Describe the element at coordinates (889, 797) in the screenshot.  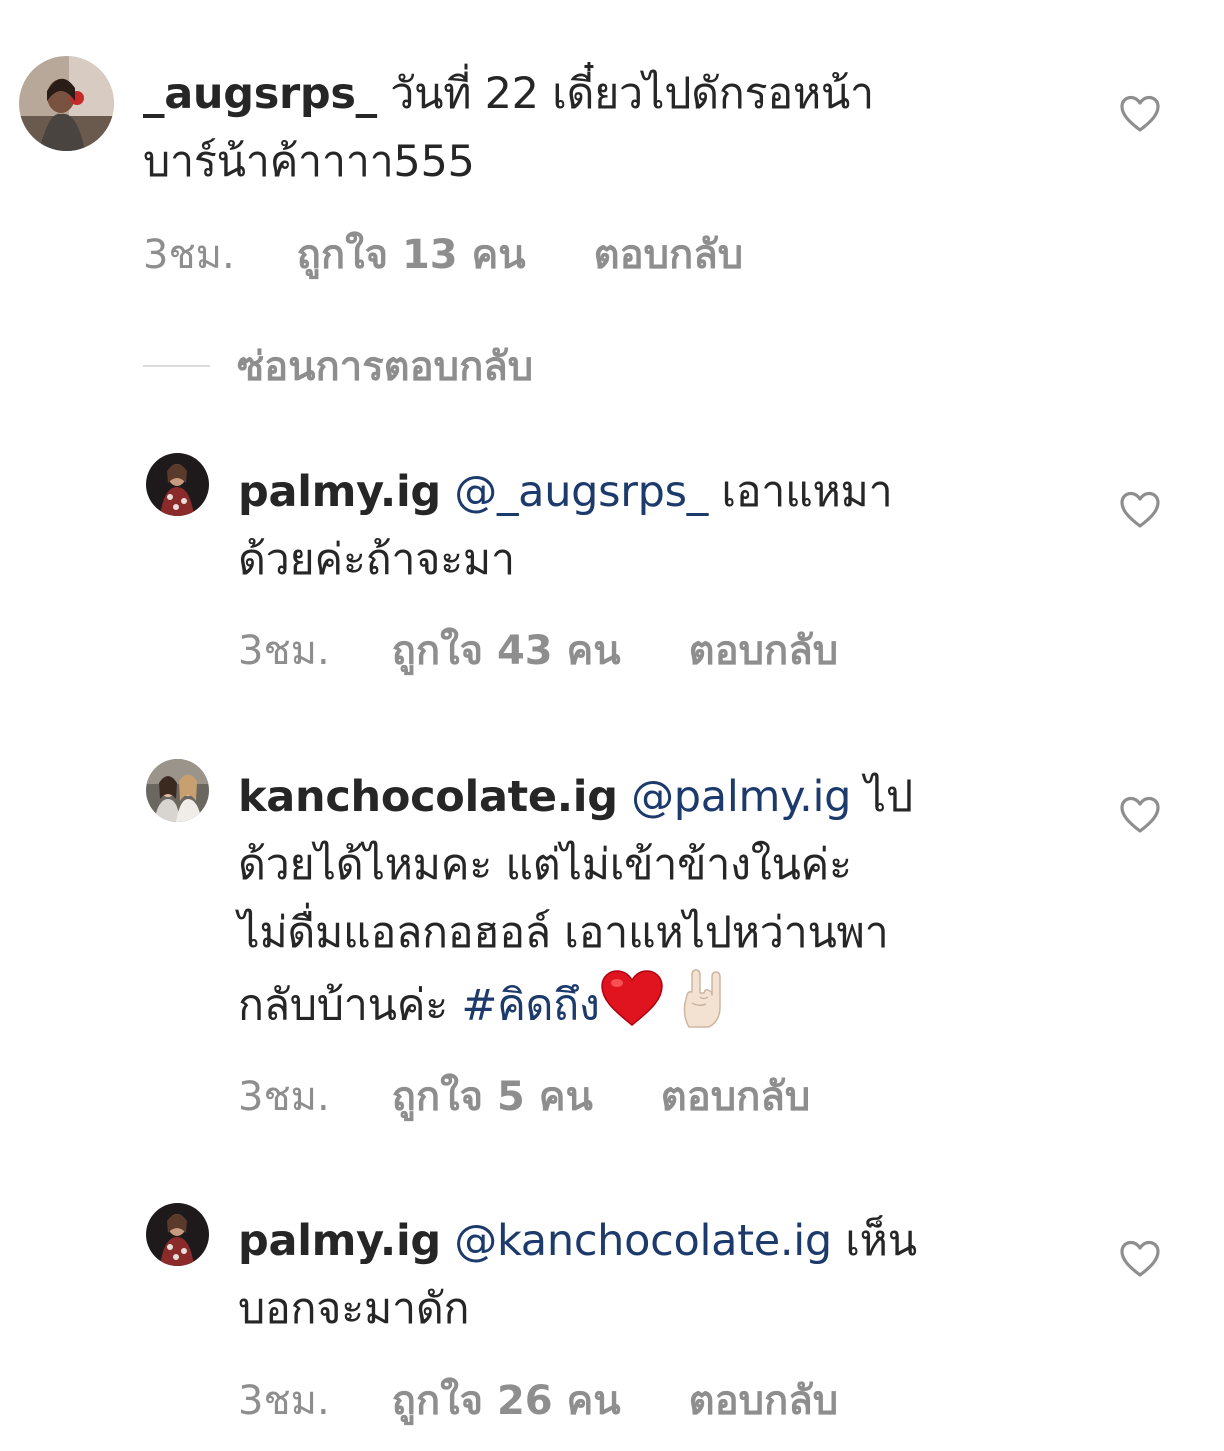
I see `comment-body: ไป` at that location.